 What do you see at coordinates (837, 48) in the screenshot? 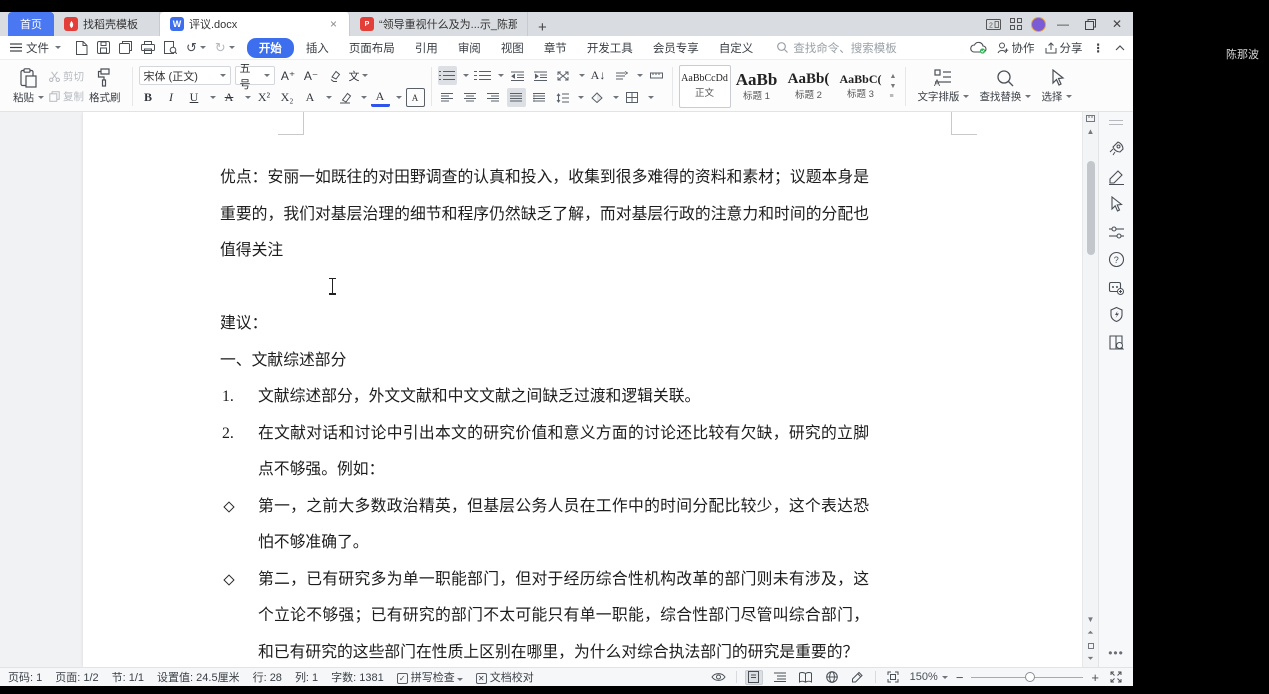
I see `command-search: 查找命令、搜索模板` at bounding box center [837, 48].